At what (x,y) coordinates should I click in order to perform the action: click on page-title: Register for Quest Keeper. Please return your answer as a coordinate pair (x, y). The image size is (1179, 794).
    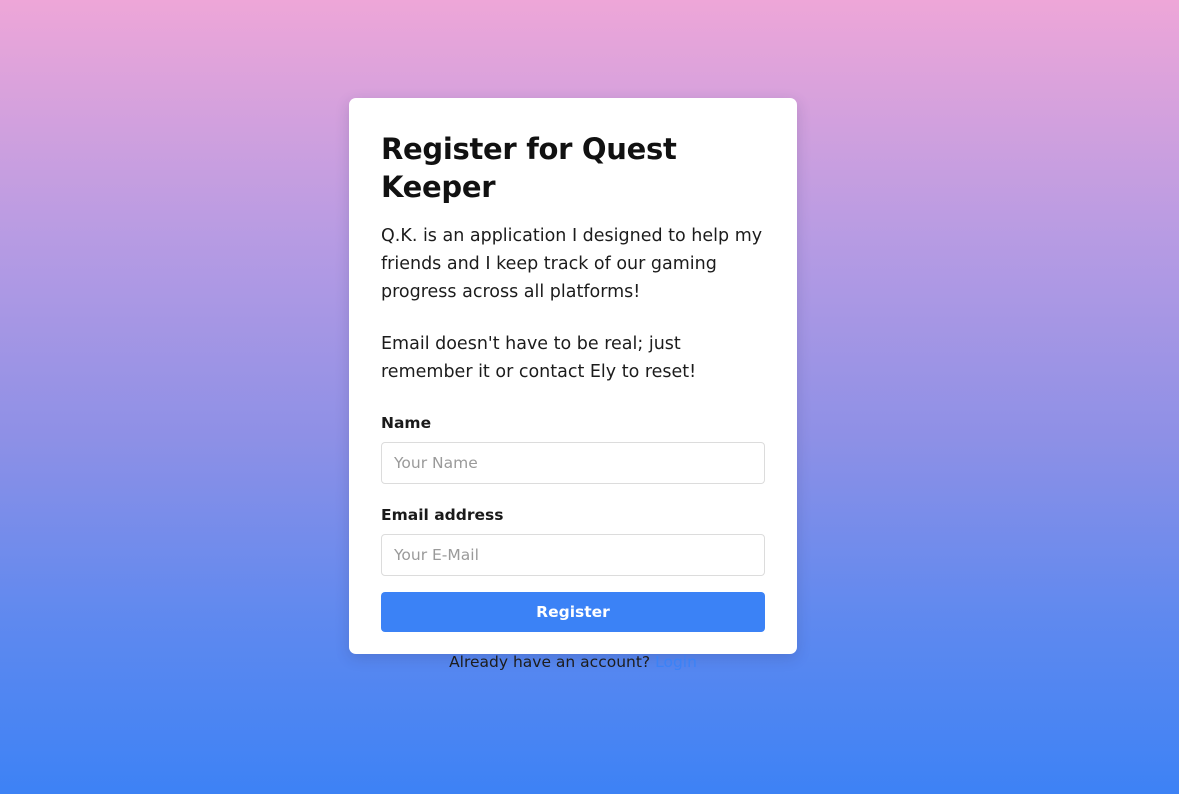
    Looking at the image, I should click on (529, 168).